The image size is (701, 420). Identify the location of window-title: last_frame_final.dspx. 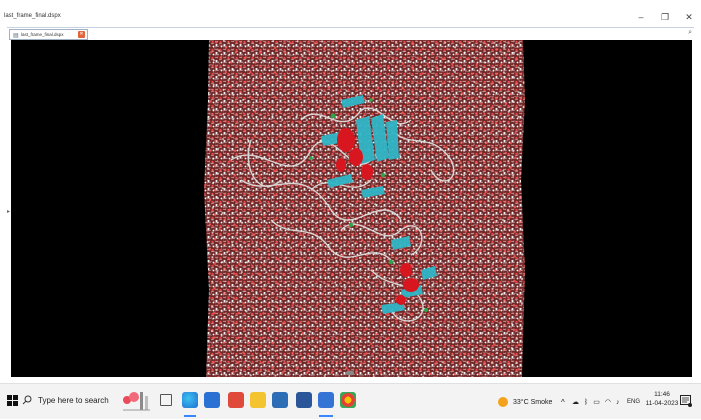
(32, 16).